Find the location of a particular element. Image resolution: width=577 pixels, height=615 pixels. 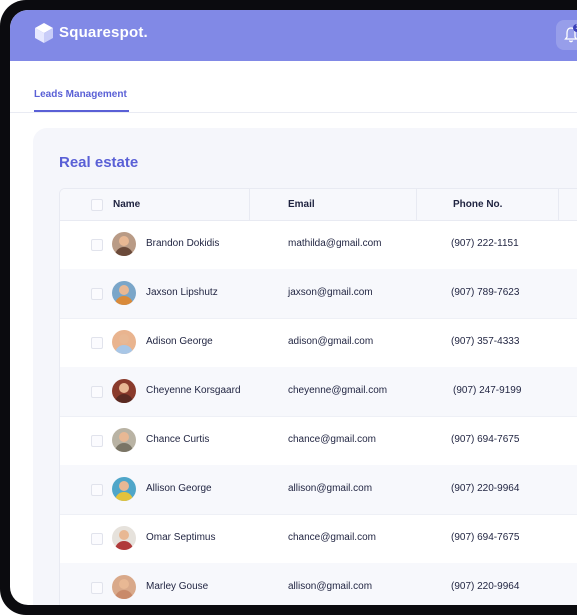

lead-name: Brandon Dokidis is located at coordinates (183, 243).